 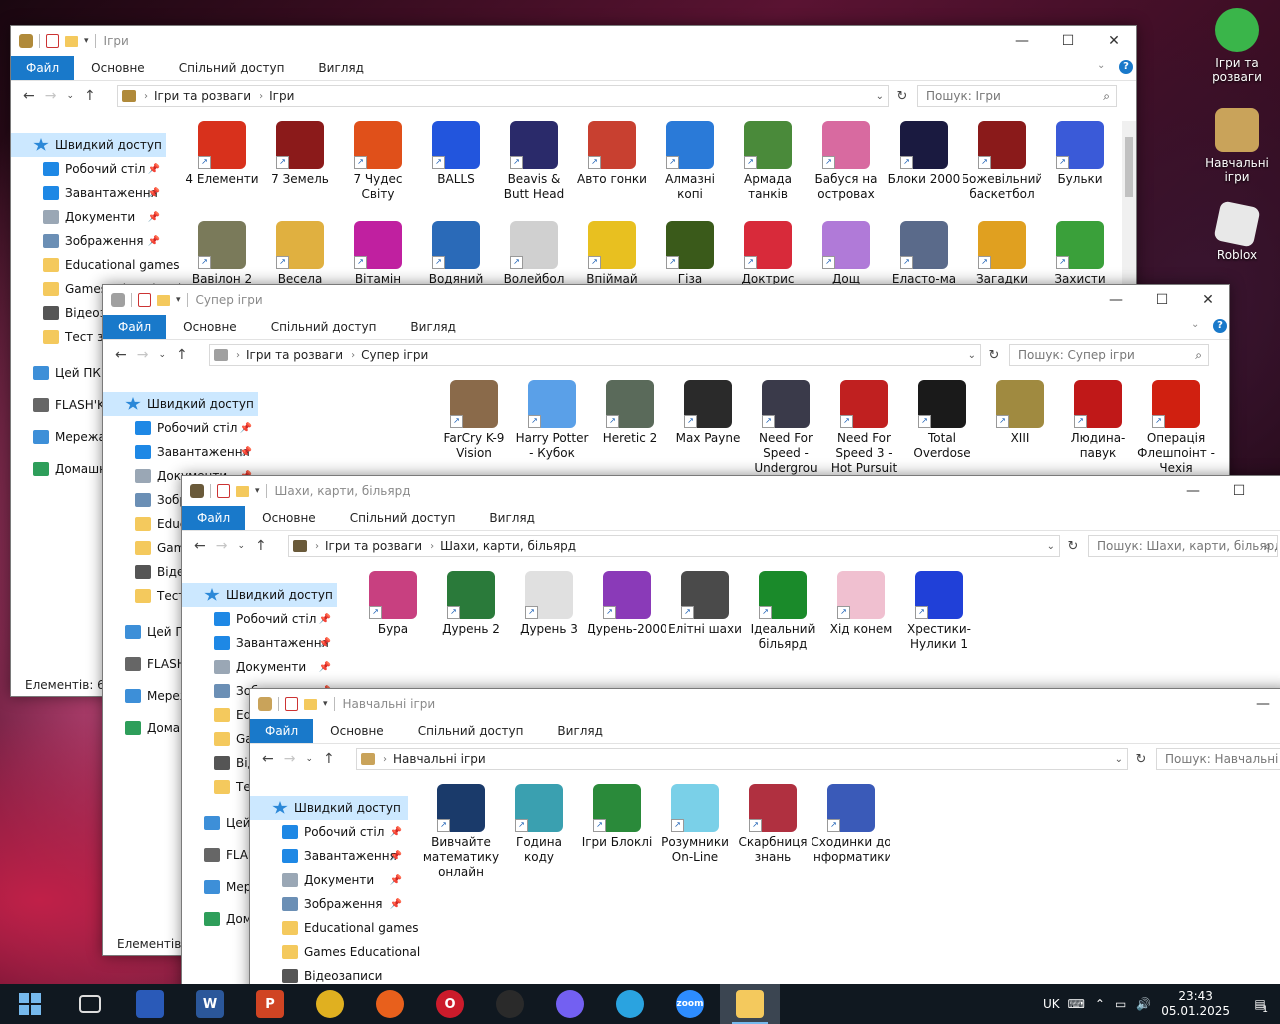 What do you see at coordinates (90, 1004) in the screenshot?
I see `task-view-button` at bounding box center [90, 1004].